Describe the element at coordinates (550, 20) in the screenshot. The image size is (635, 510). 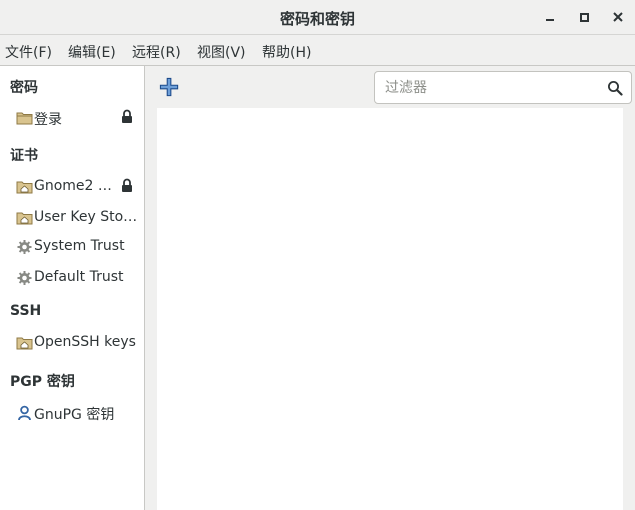
I see `minimize-icon` at that location.